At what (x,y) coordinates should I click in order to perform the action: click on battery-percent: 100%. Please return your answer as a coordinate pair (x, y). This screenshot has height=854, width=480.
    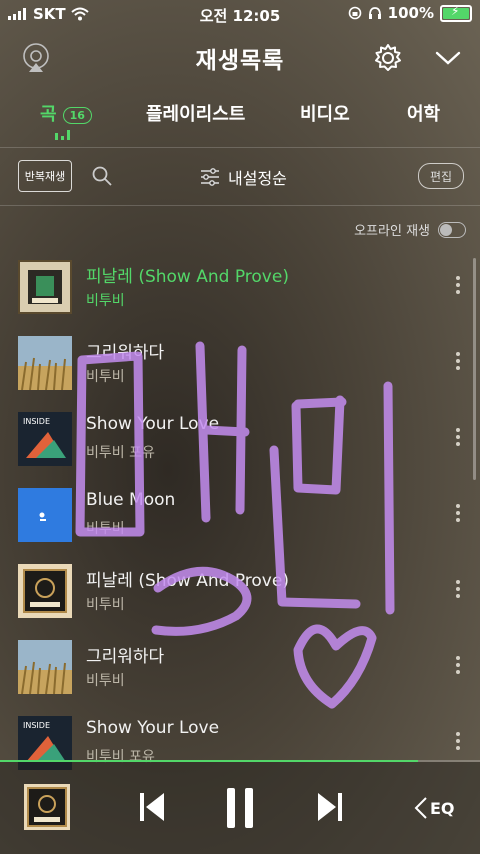
    Looking at the image, I should click on (410, 13).